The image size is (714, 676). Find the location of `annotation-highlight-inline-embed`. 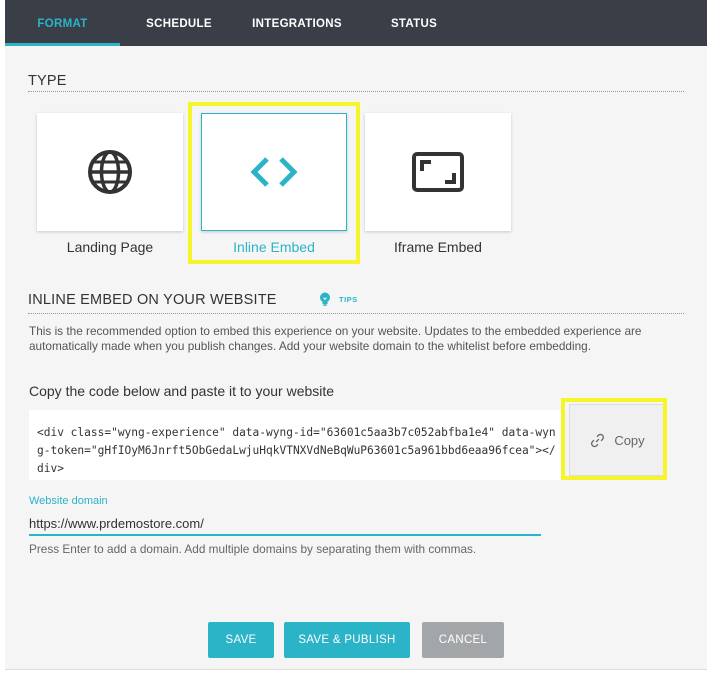

annotation-highlight-inline-embed is located at coordinates (274, 183).